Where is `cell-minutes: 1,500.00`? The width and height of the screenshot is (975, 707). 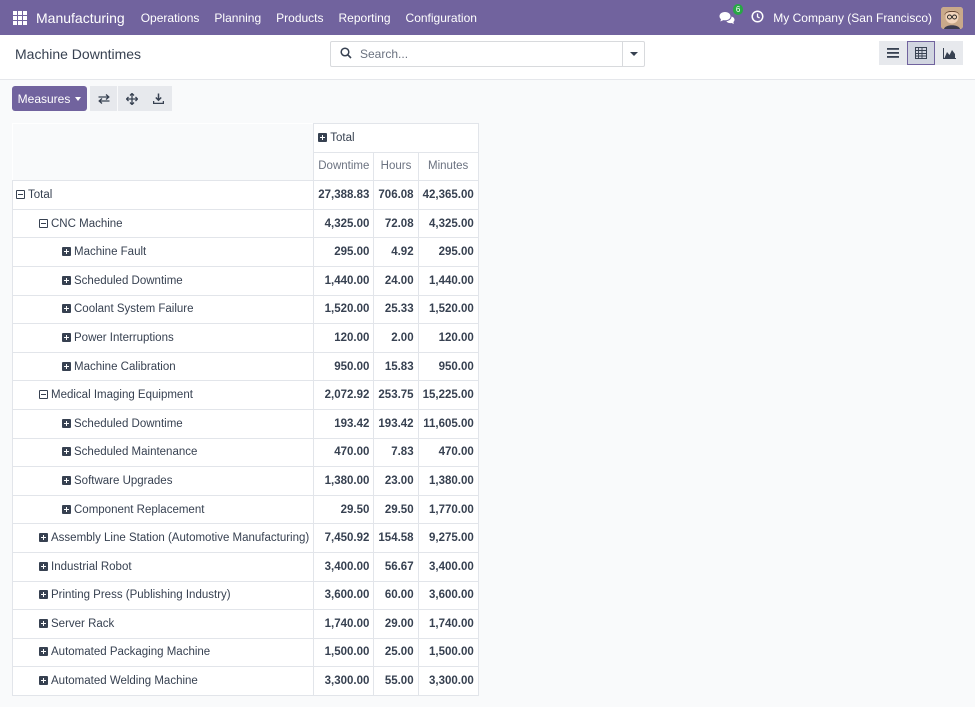 cell-minutes: 1,500.00 is located at coordinates (448, 652).